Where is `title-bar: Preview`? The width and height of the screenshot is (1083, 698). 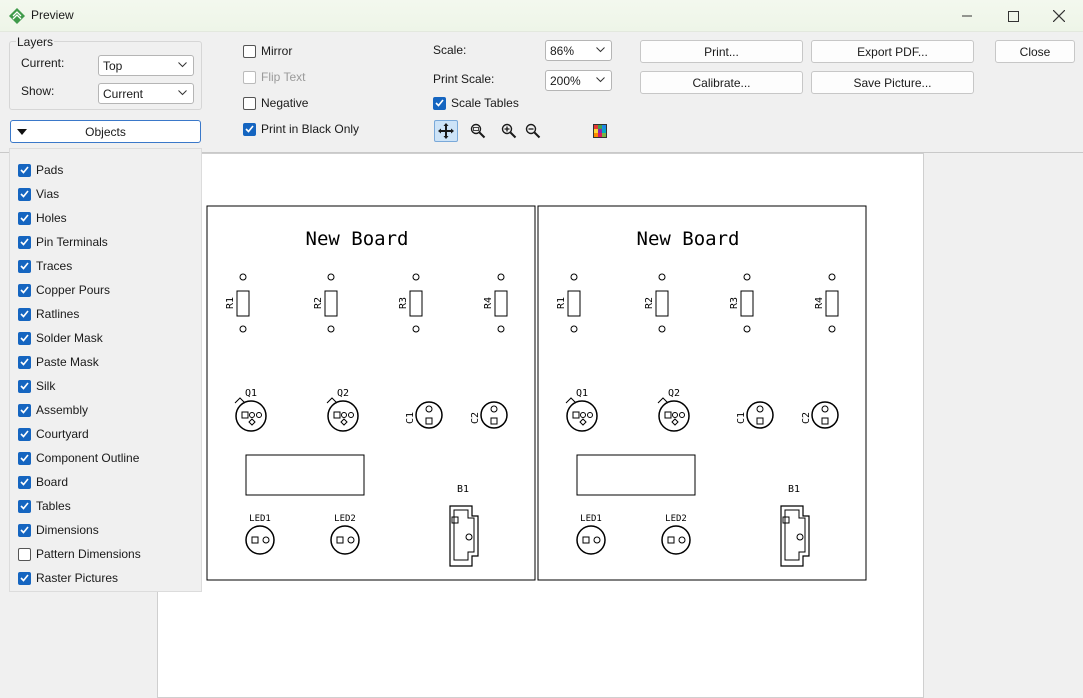
title-bar: Preview is located at coordinates (541, 16).